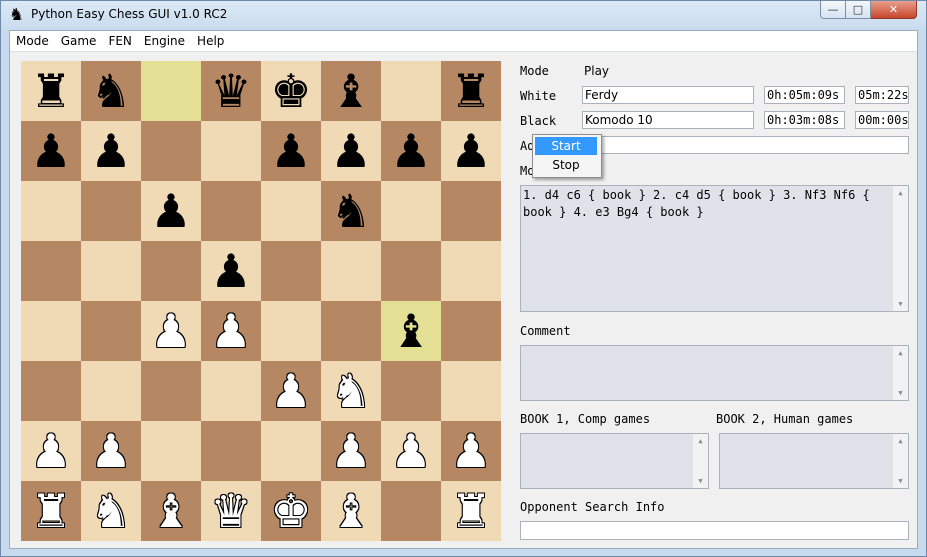  Describe the element at coordinates (231, 151) in the screenshot. I see `square-d7` at that location.